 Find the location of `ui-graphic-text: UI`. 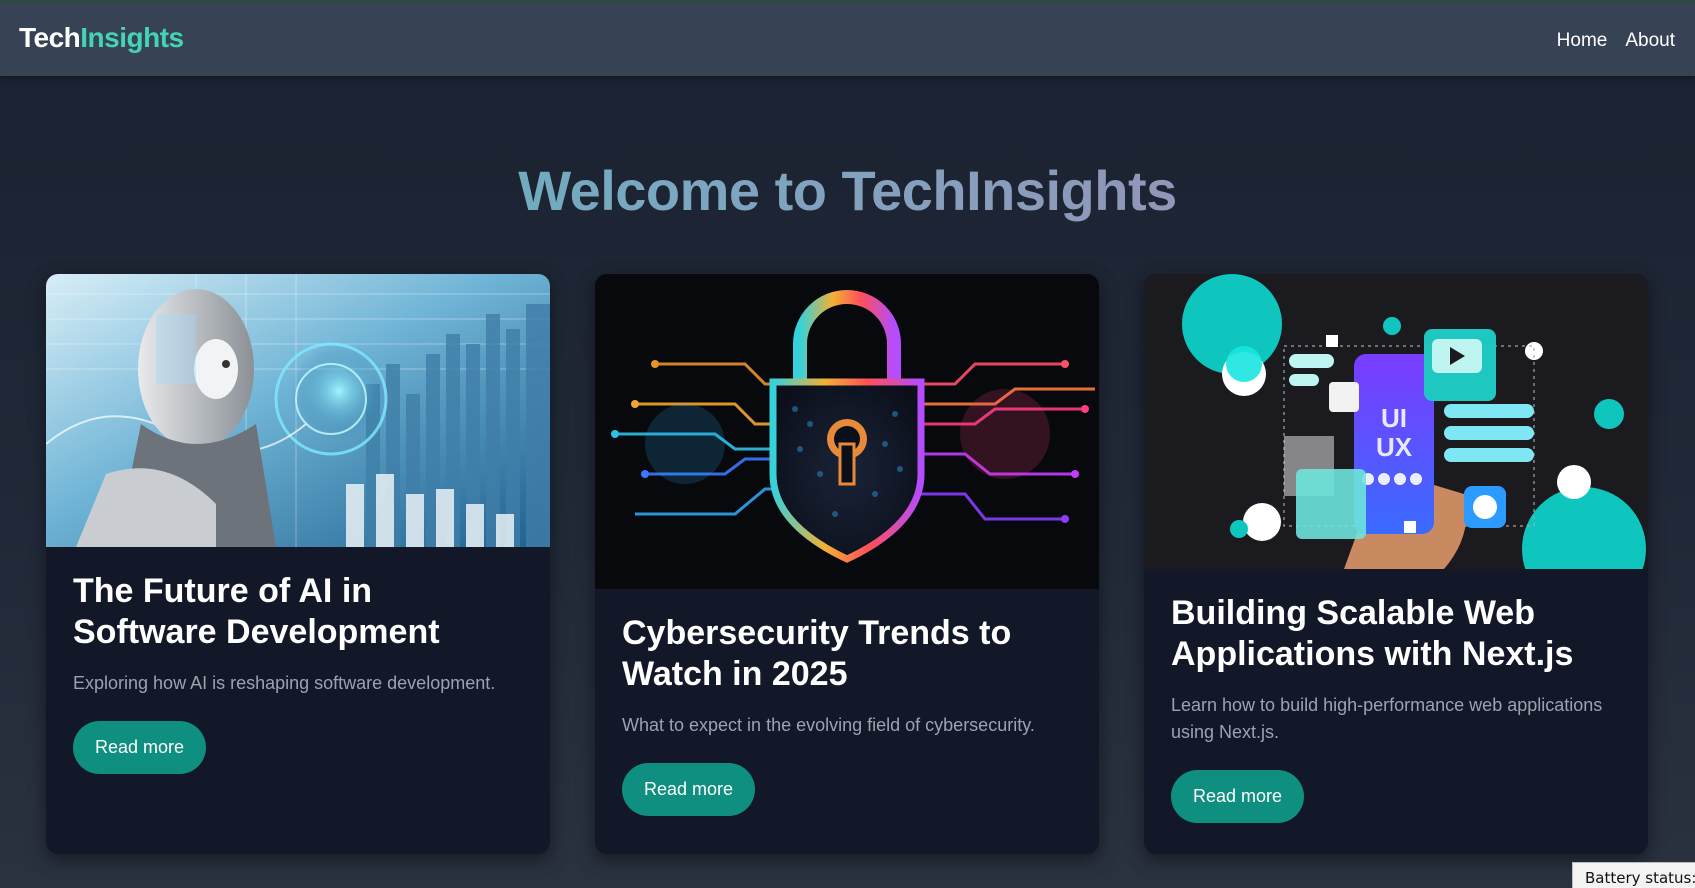

ui-graphic-text: UI is located at coordinates (1394, 418).